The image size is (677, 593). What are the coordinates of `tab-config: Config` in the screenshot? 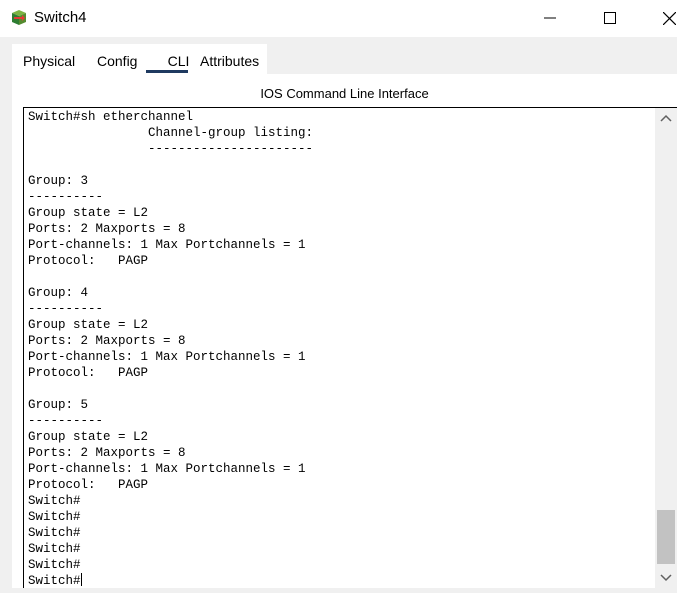 It's located at (117, 59).